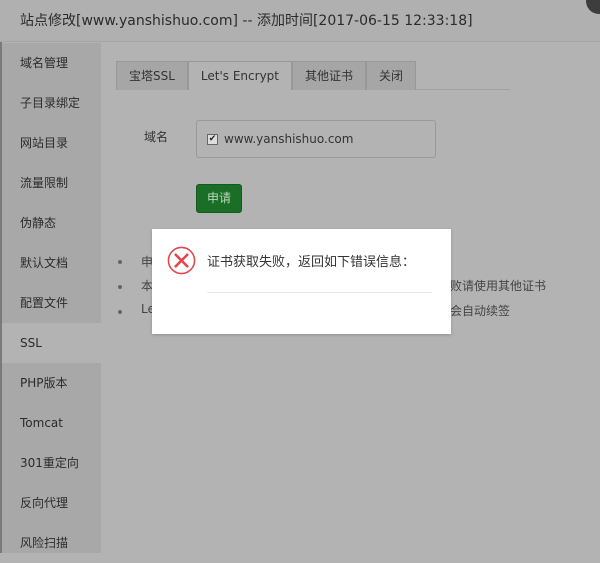 The width and height of the screenshot is (600, 563). I want to click on domain-list: ✔ www.yanshishuo.com, so click(316, 139).